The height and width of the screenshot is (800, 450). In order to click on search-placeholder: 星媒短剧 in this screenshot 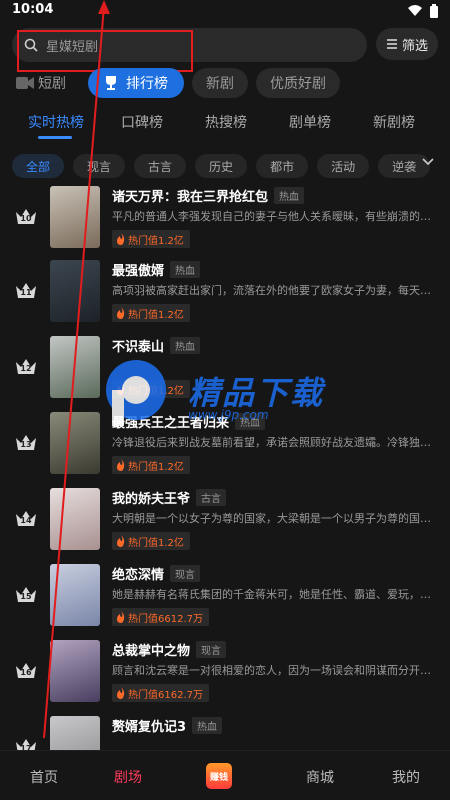, I will do `click(72, 47)`.